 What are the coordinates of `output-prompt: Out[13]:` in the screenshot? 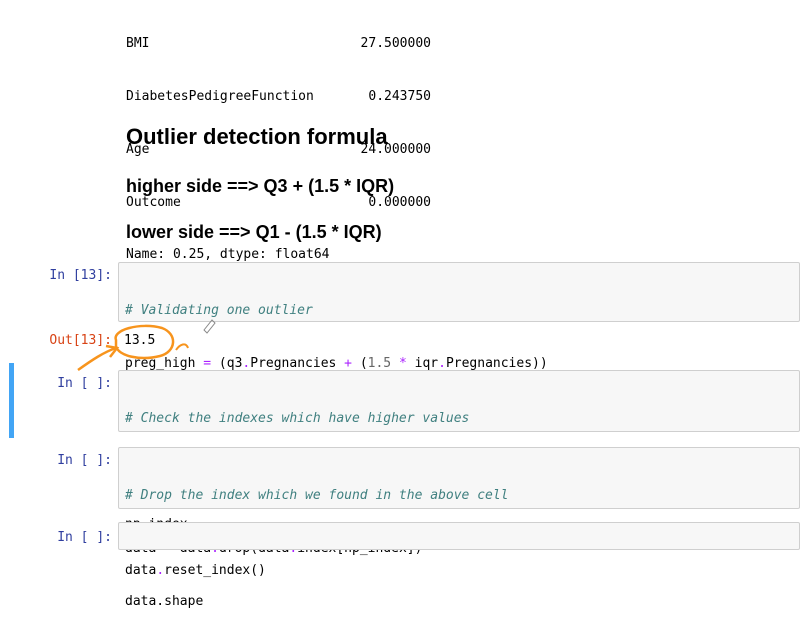 It's located at (80, 340).